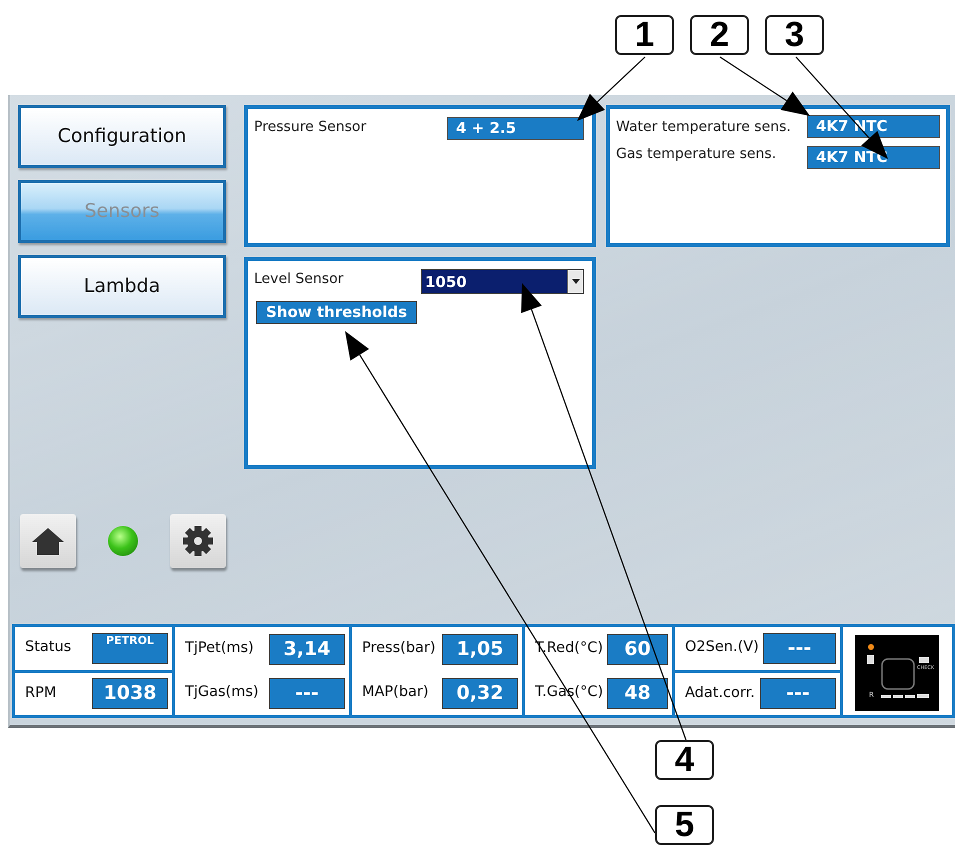 The image size is (955, 857). I want to click on home-button, so click(48, 541).